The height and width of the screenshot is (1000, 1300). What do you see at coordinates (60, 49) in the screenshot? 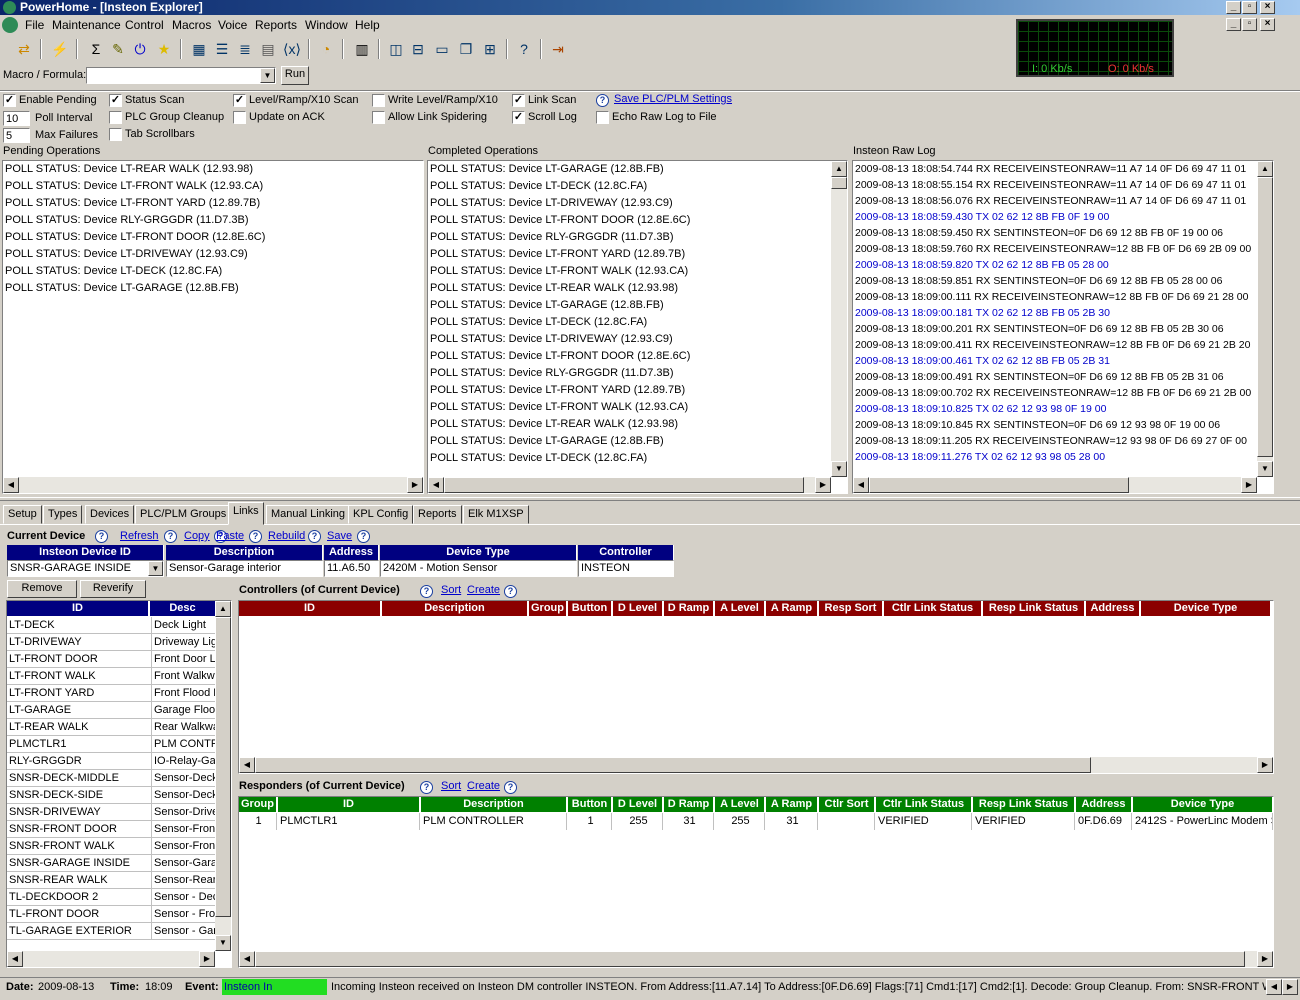
I see `lightning-tool-icon: ⚡` at bounding box center [60, 49].